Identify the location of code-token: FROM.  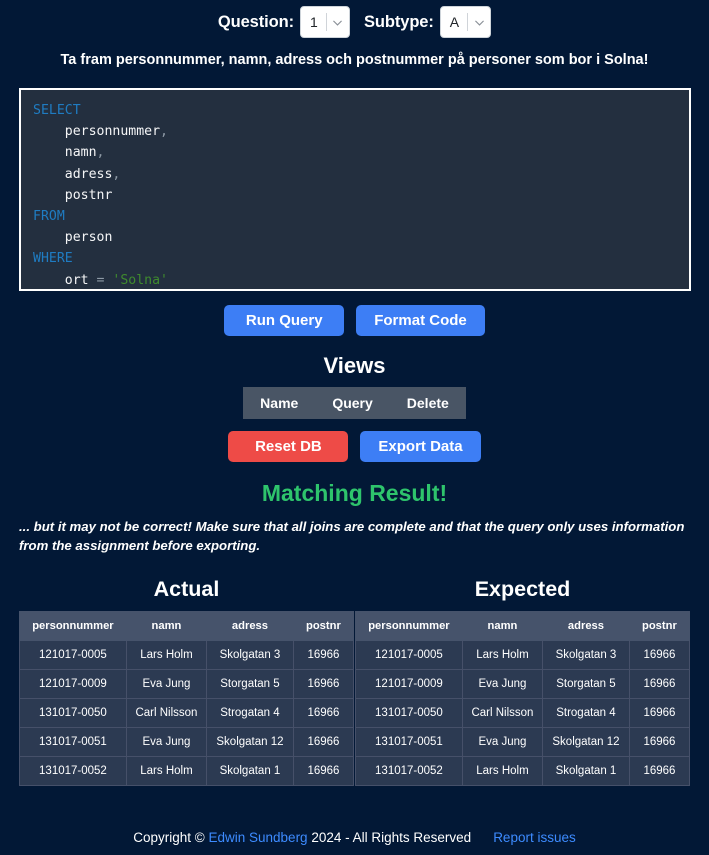
(49, 217).